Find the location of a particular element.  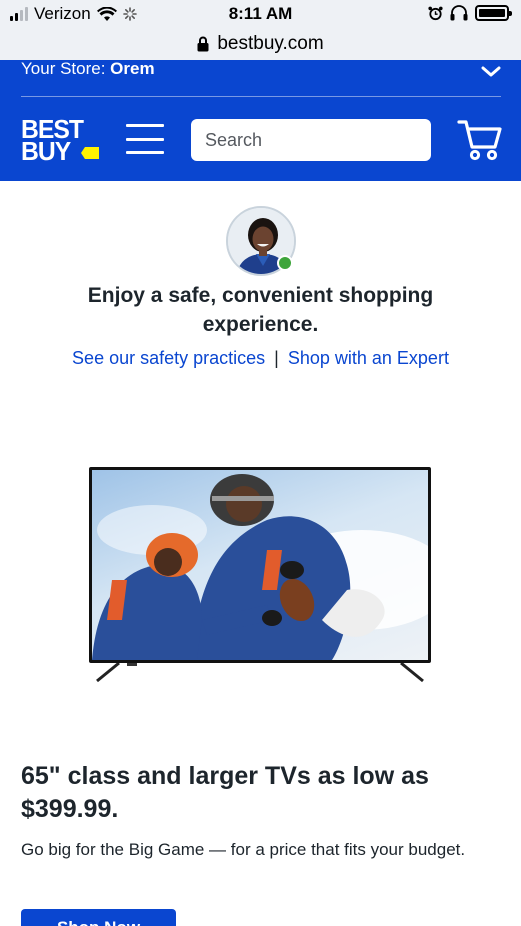

shop-now-button: Shop Now is located at coordinates (98, 917).